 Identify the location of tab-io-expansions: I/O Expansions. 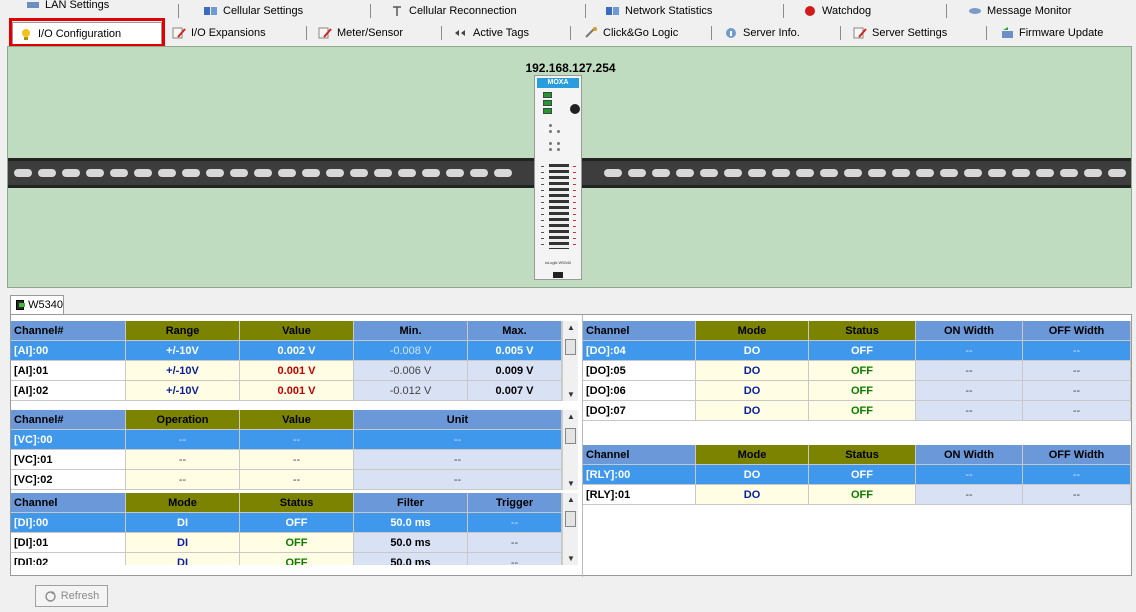
(219, 33).